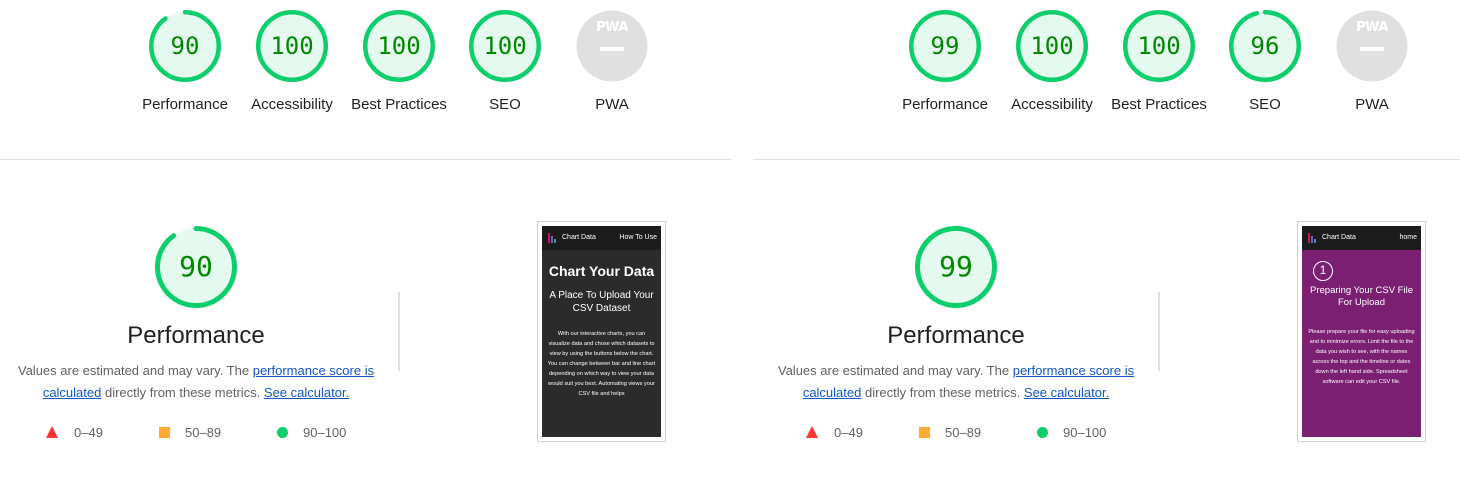  I want to click on gauge-score: 96, so click(1265, 46).